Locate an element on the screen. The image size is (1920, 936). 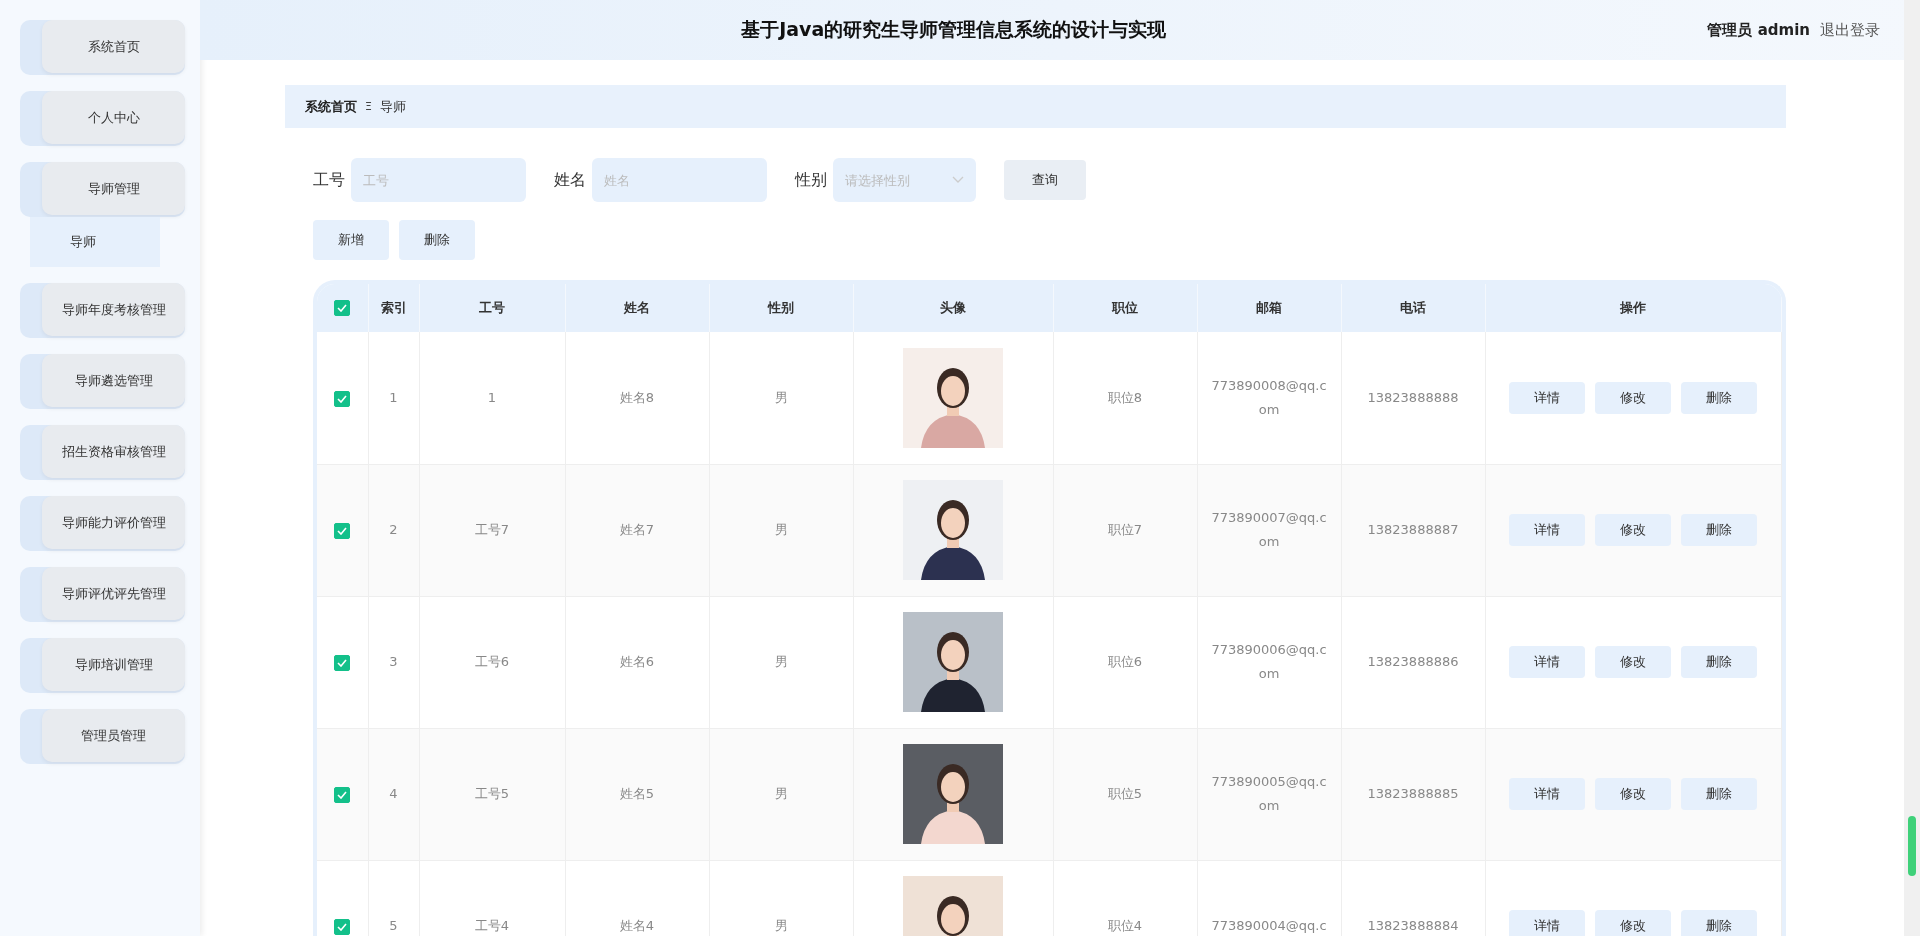
table-cell: 姓名4 is located at coordinates (637, 925).